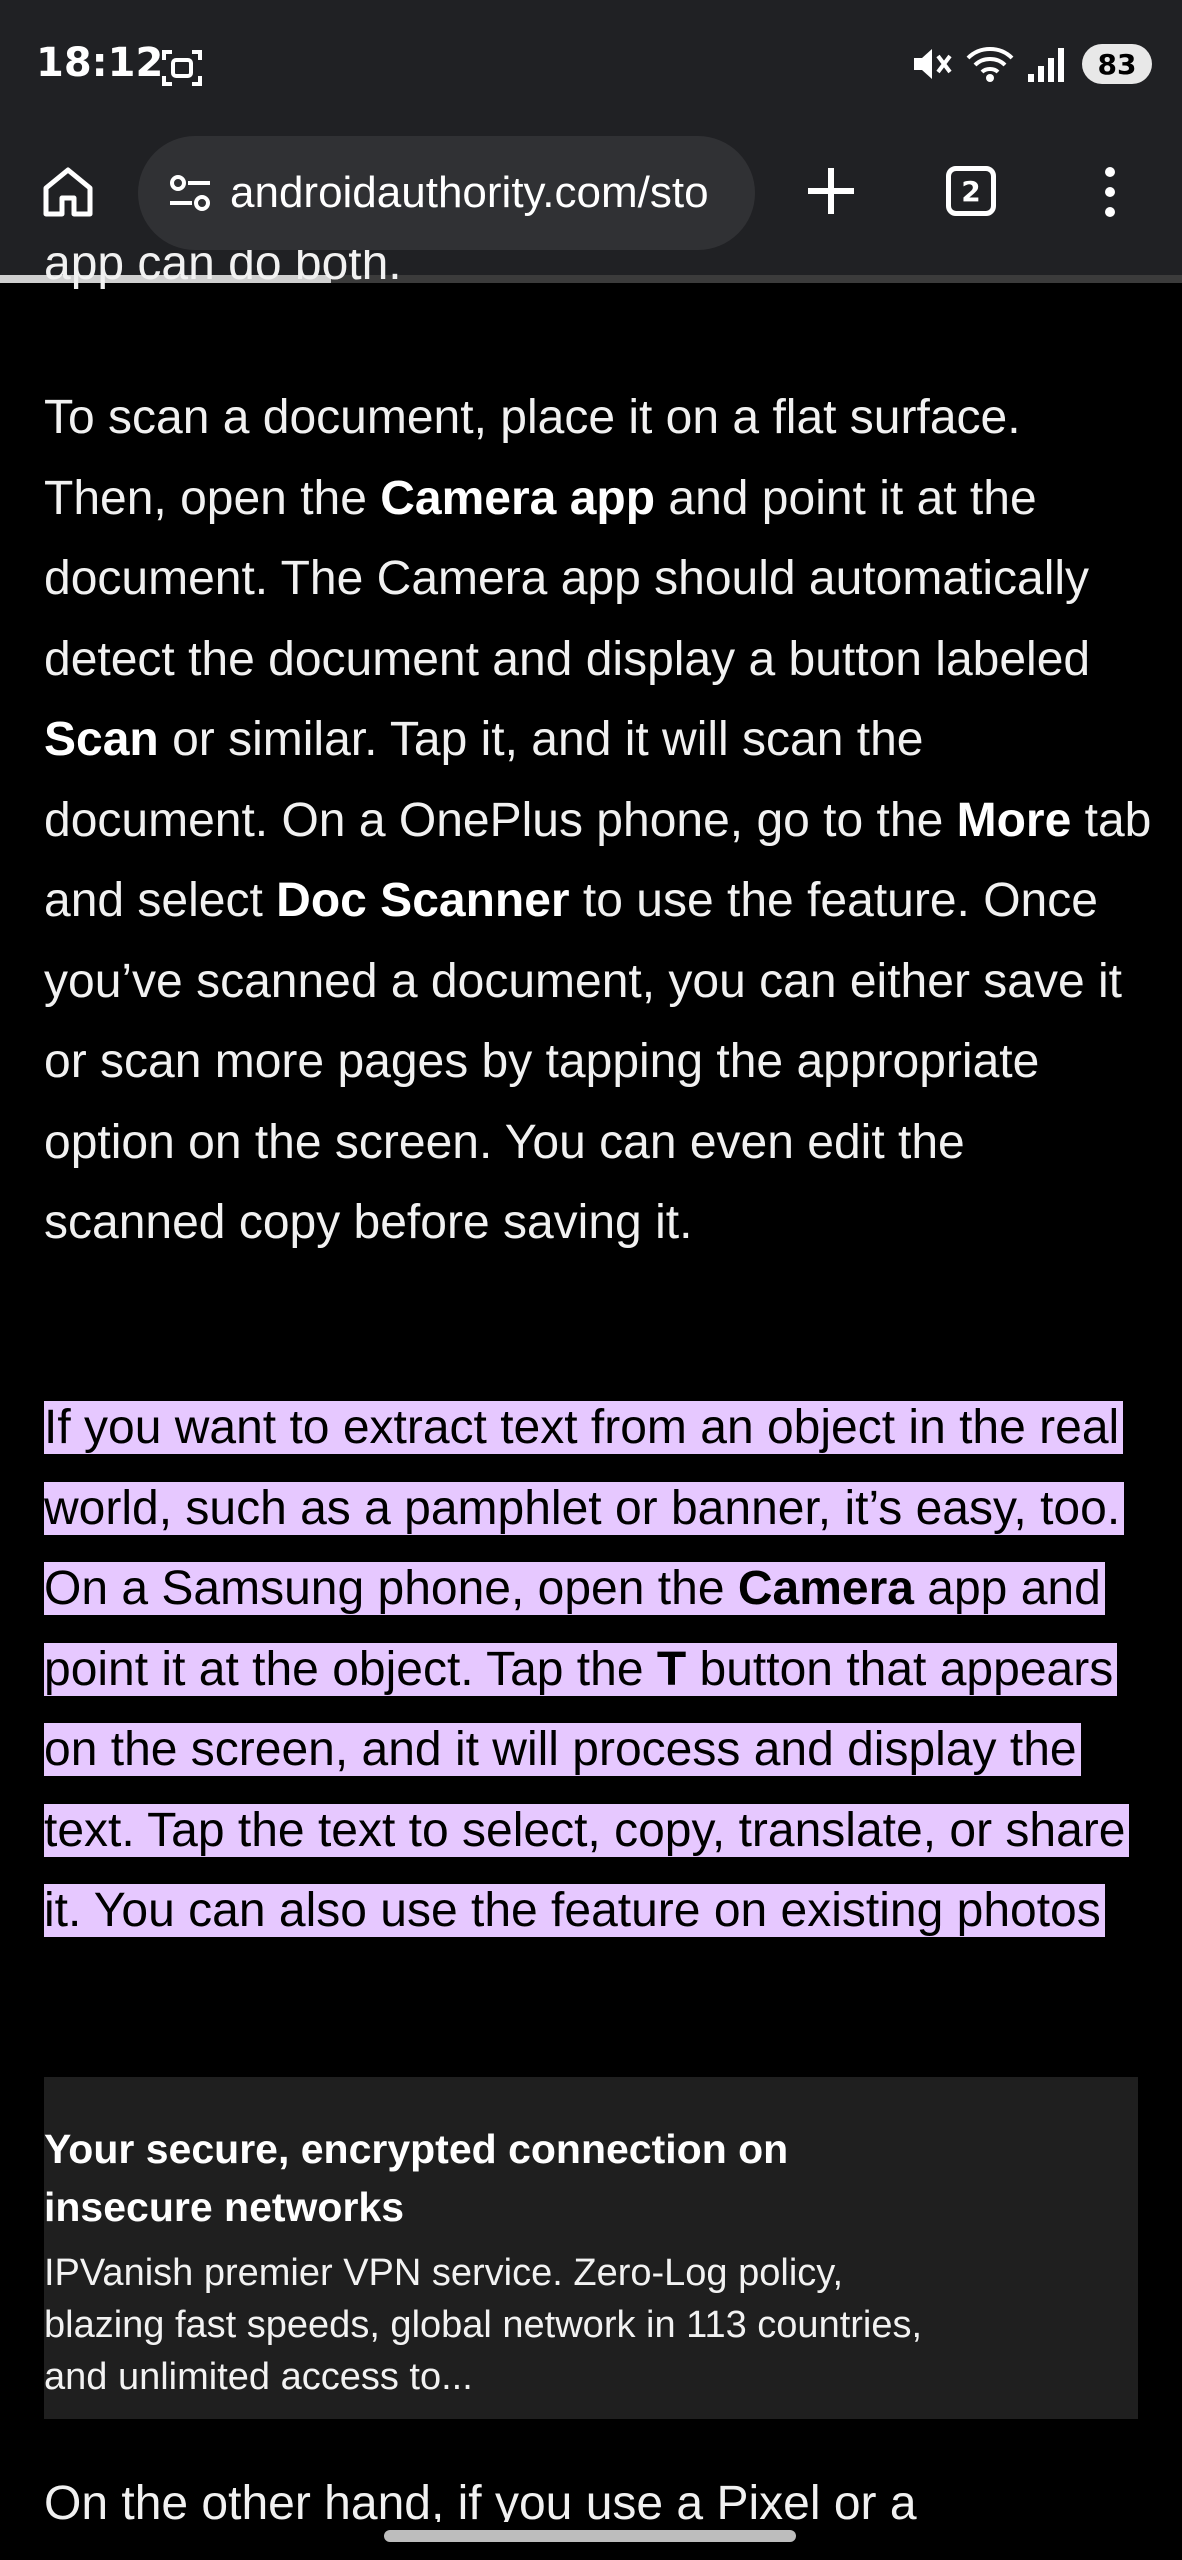 This screenshot has width=1182, height=2560. I want to click on partial-top-text: app can do both., so click(223, 270).